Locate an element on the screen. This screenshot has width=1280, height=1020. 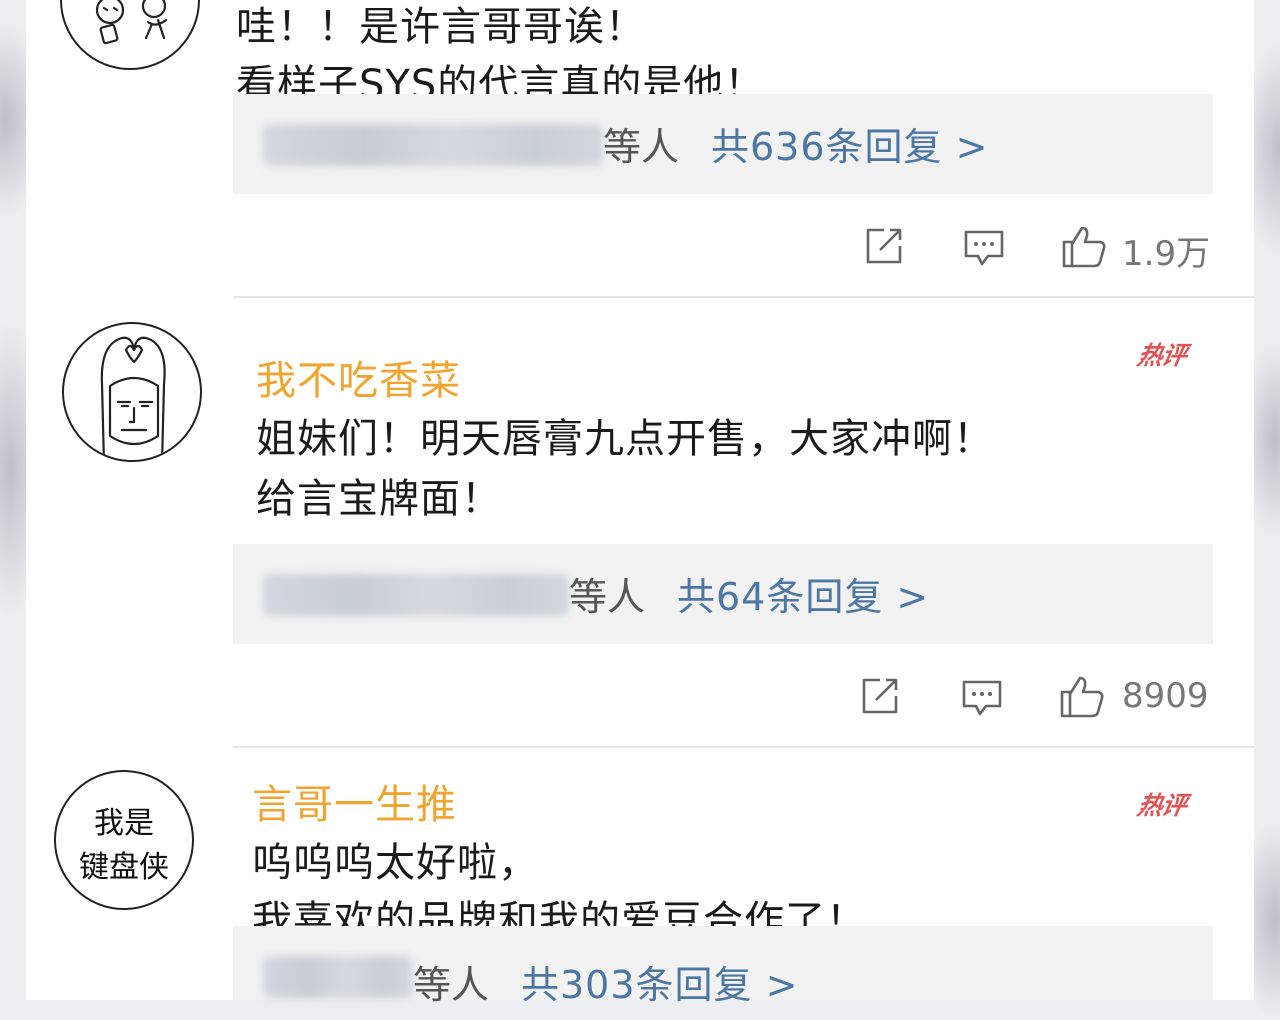
reply-preview: 等人 共64条回复 > is located at coordinates (723, 594).